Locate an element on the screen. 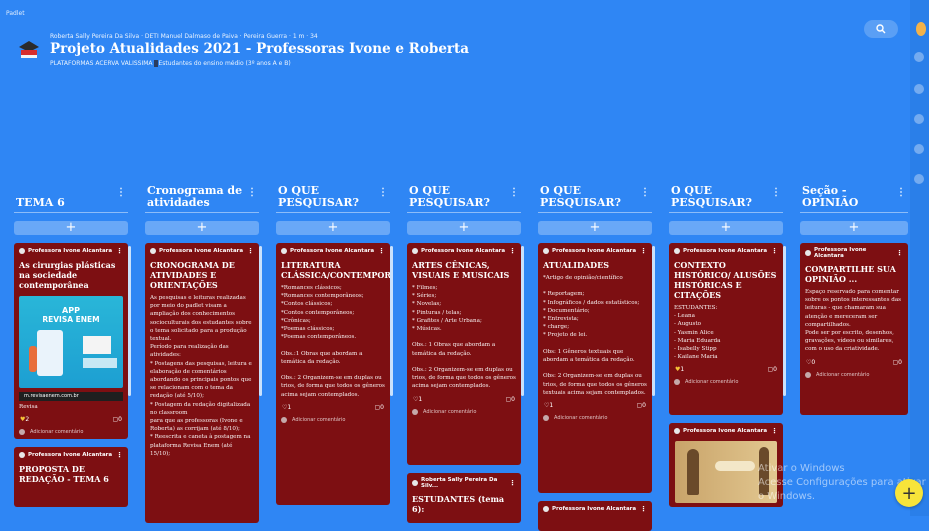 Image resolution: width=929 pixels, height=531 pixels. column-title: TEMA 6 is located at coordinates (40, 204).